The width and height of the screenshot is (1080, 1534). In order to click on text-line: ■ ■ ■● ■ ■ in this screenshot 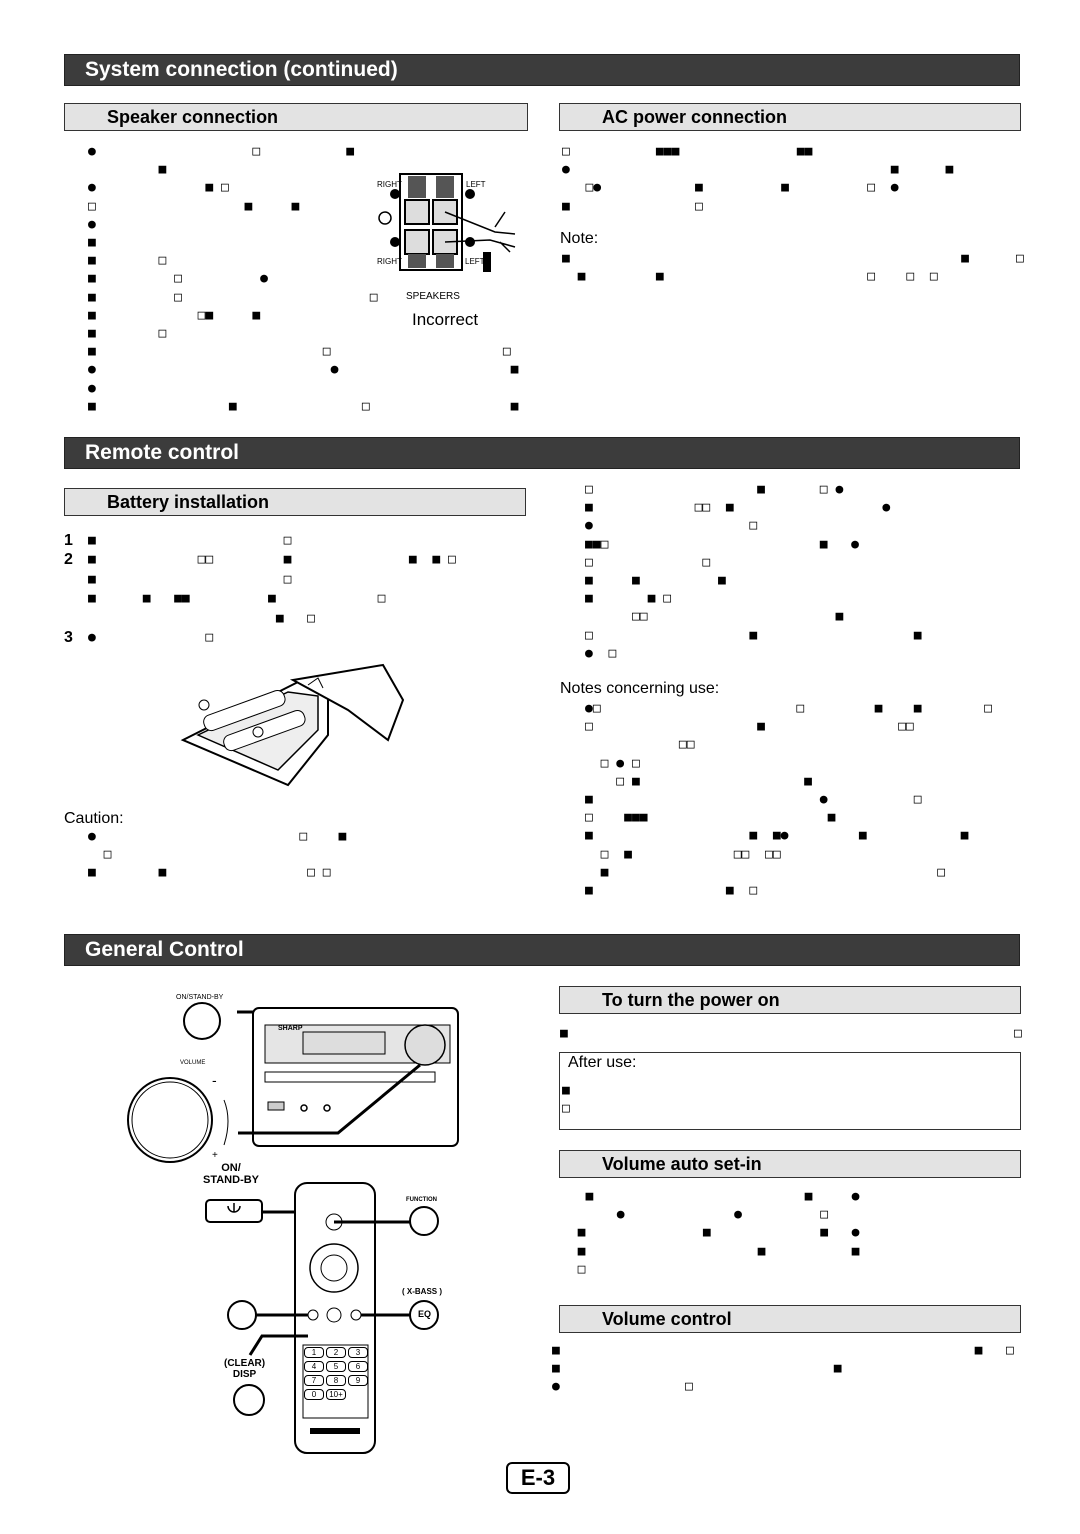, I will do `click(777, 836)`.